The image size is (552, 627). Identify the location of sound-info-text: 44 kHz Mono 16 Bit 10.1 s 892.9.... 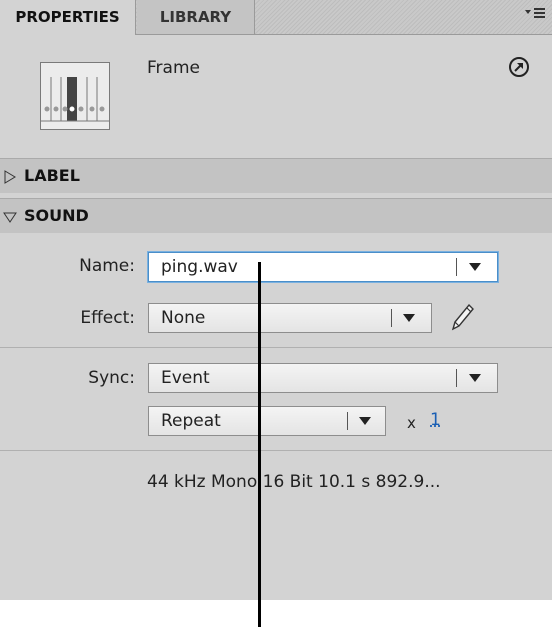
(294, 482).